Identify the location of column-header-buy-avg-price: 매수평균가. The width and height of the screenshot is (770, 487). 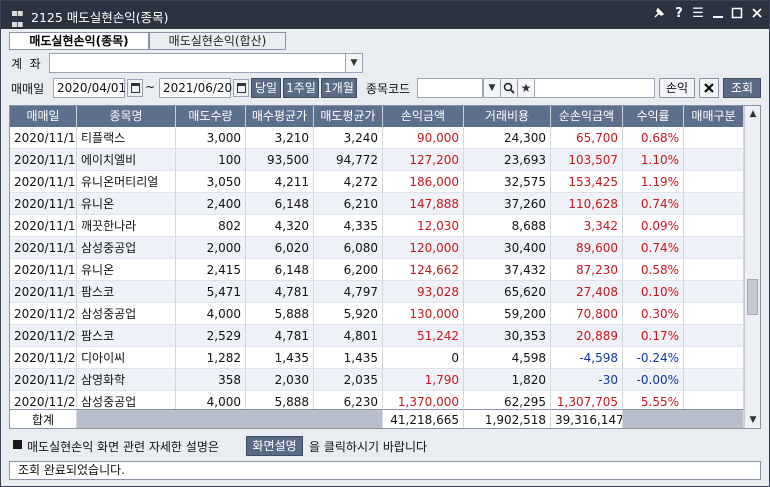
(280, 116).